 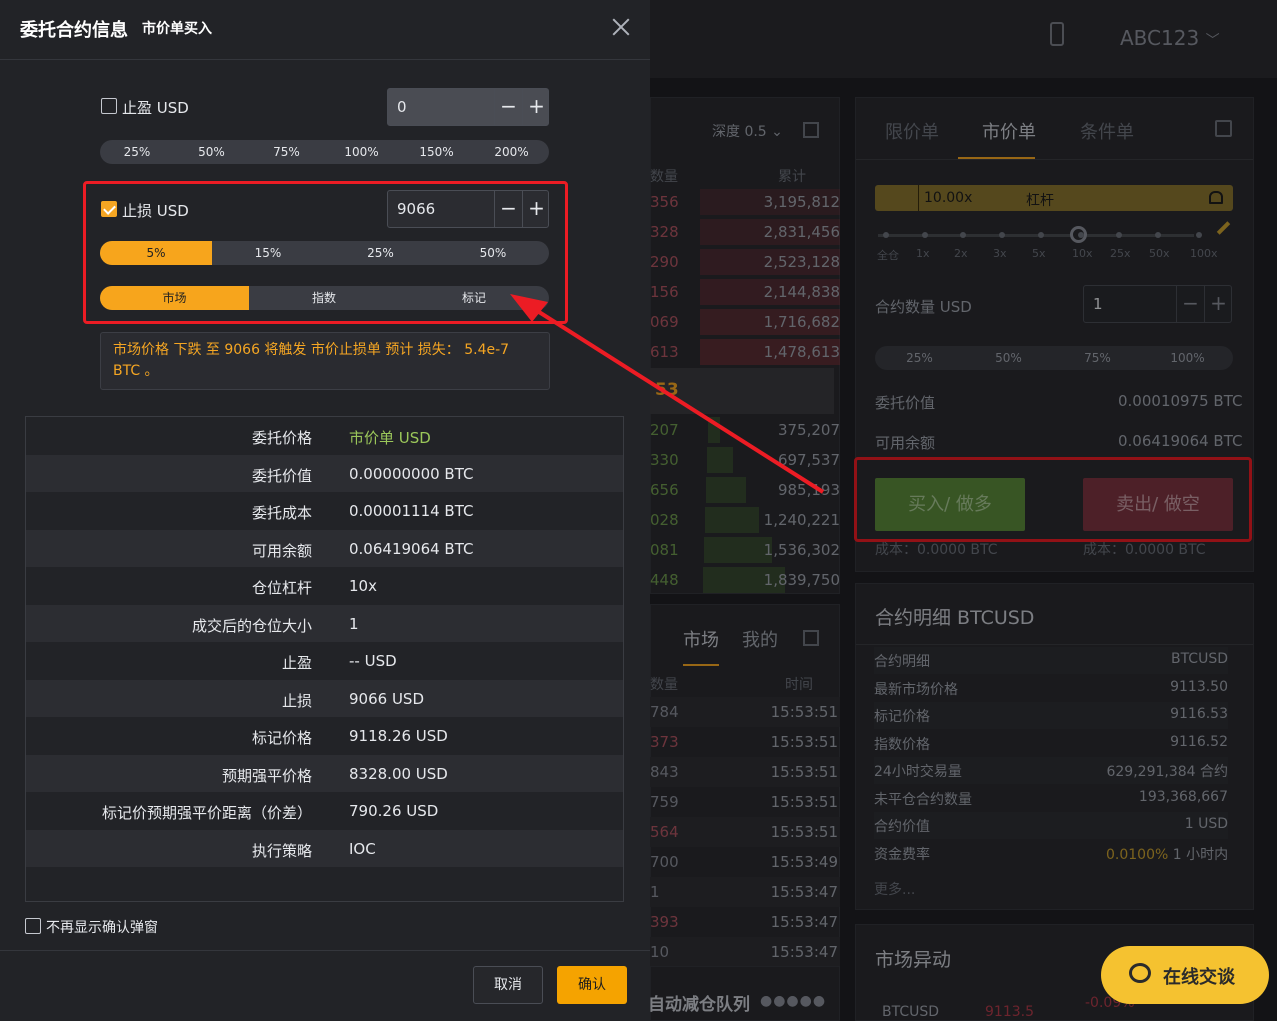 What do you see at coordinates (667, 394) in the screenshot?
I see `annotation-arrow` at bounding box center [667, 394].